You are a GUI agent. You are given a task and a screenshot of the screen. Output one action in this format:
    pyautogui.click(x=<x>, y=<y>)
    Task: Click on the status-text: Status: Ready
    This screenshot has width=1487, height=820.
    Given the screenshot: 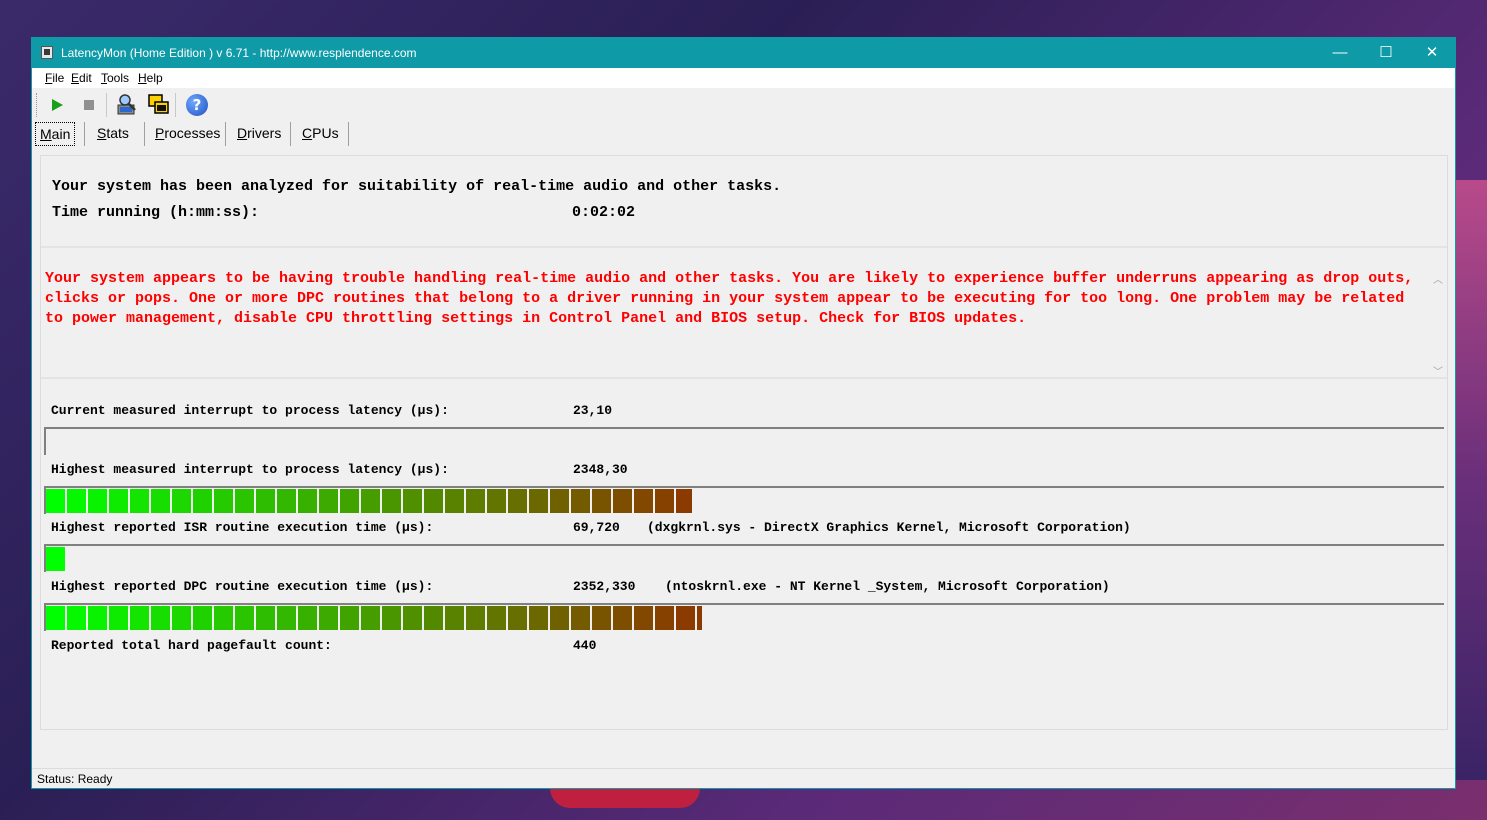 What is the action you would take?
    pyautogui.click(x=75, y=779)
    